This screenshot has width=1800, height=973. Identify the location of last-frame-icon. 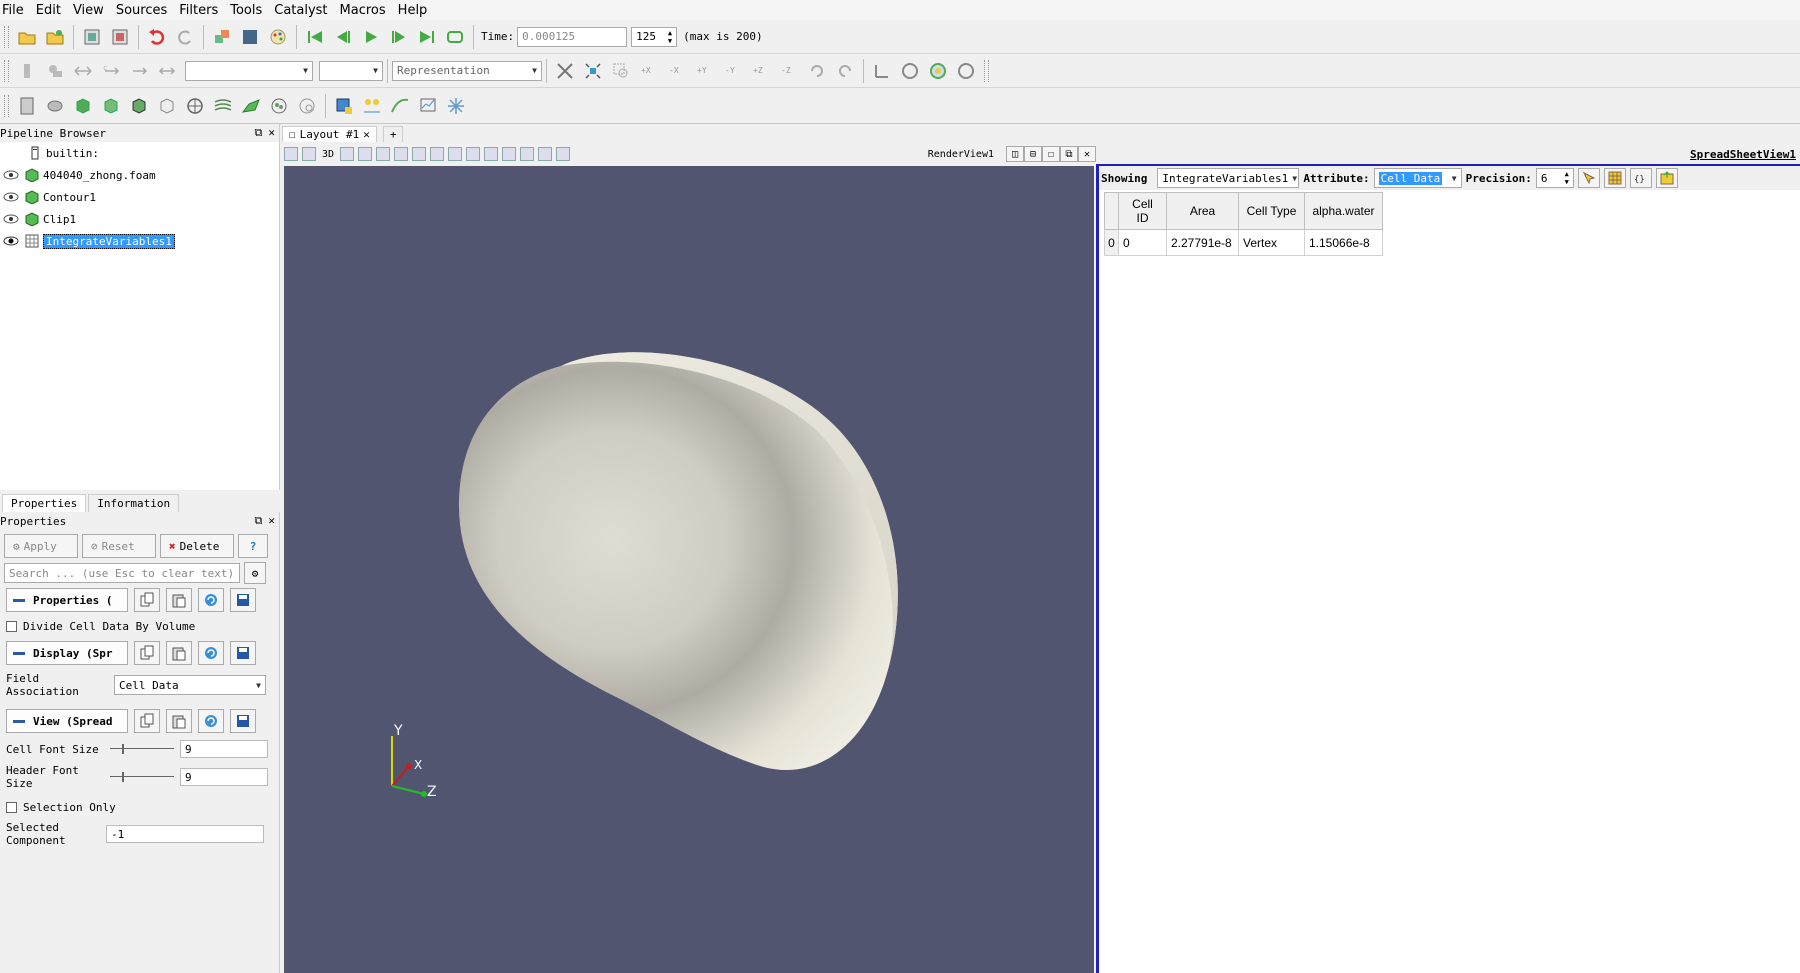
(427, 37).